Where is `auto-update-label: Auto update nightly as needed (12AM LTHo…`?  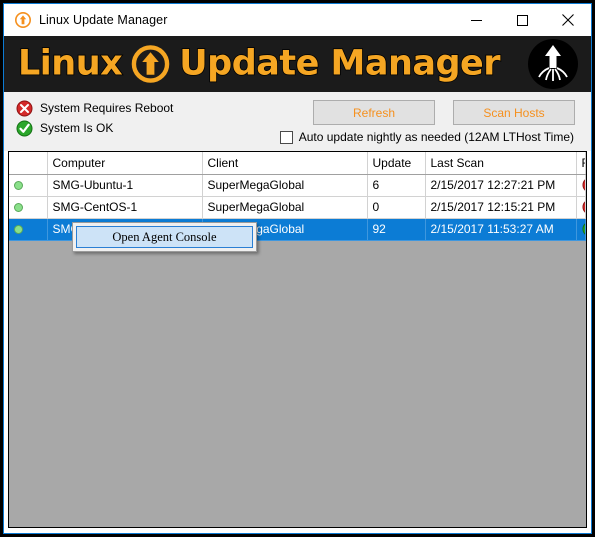
auto-update-label: Auto update nightly as needed (12AM LTHo… is located at coordinates (436, 137).